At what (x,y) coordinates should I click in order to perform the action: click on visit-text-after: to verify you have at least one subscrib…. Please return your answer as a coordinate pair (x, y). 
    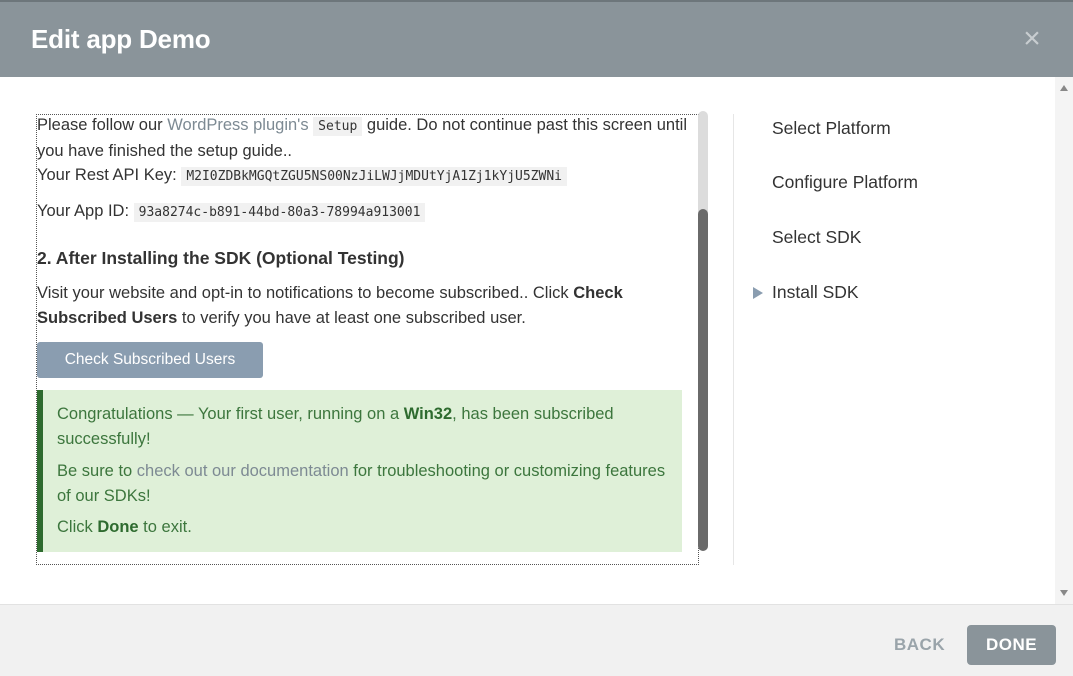
    Looking at the image, I should click on (351, 318).